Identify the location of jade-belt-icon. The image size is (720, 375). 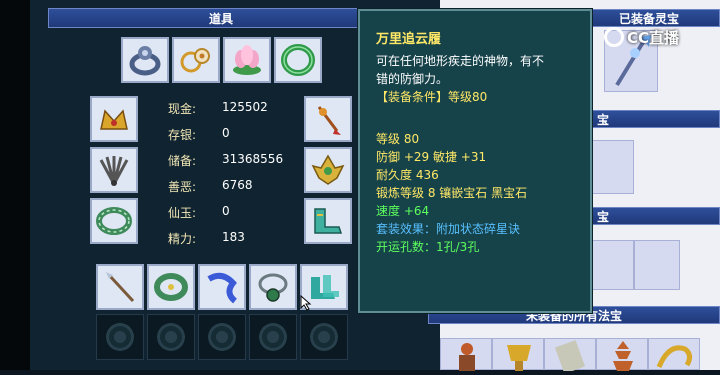
(114, 221).